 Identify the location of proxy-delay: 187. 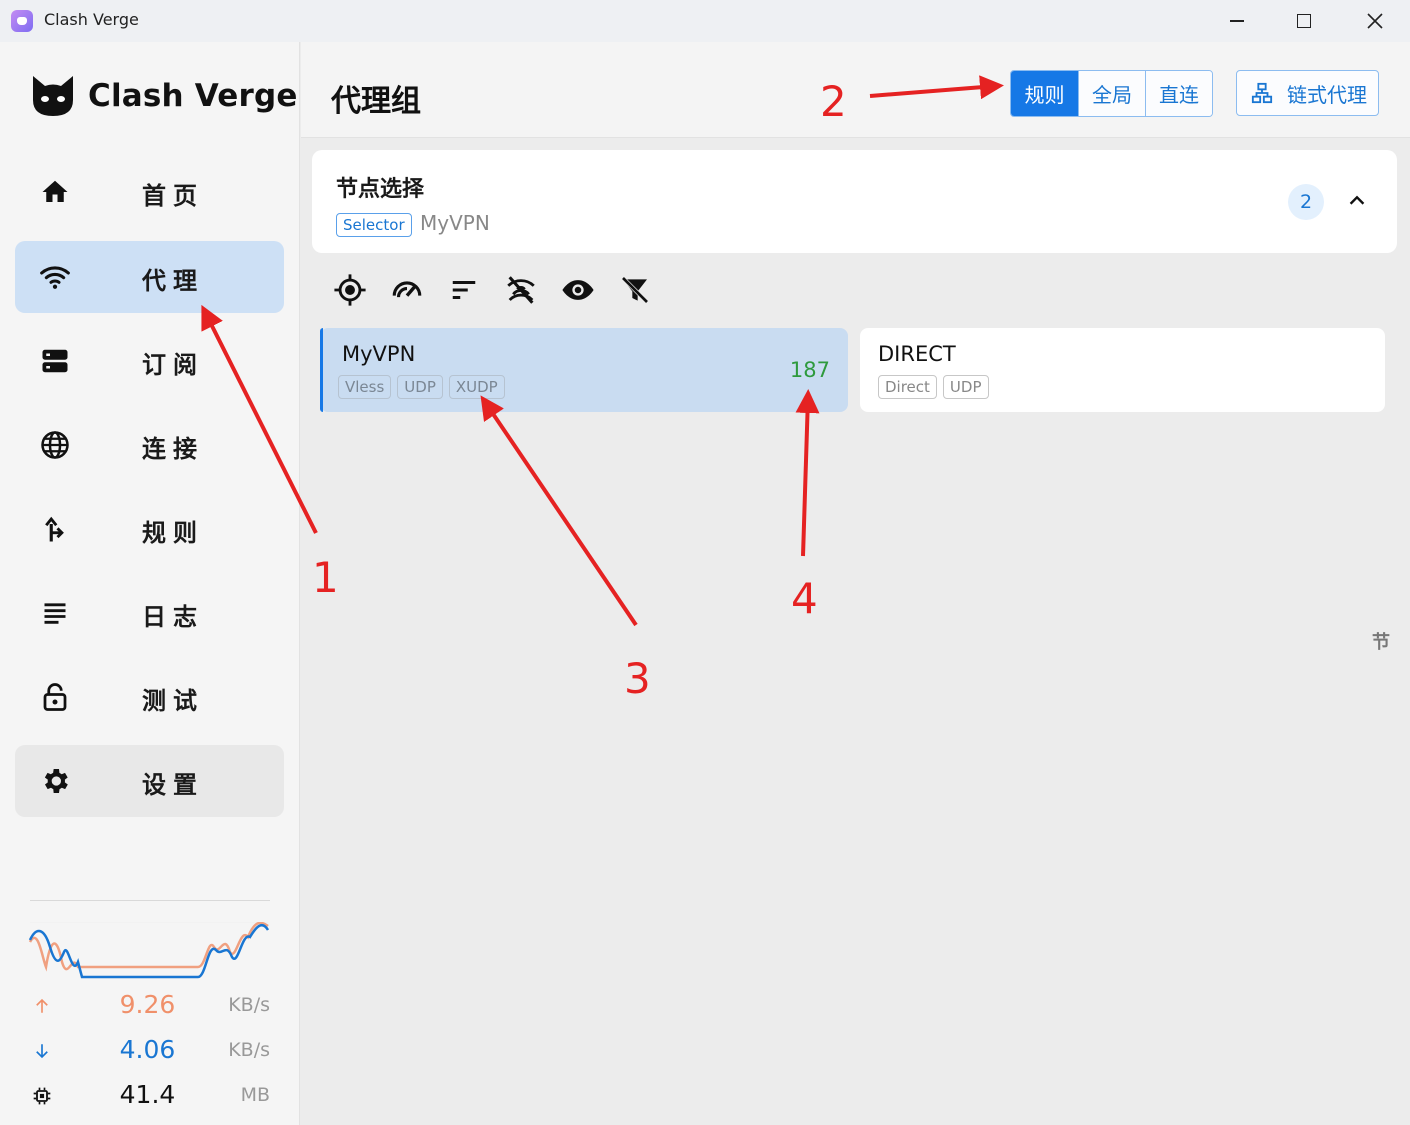
(810, 370).